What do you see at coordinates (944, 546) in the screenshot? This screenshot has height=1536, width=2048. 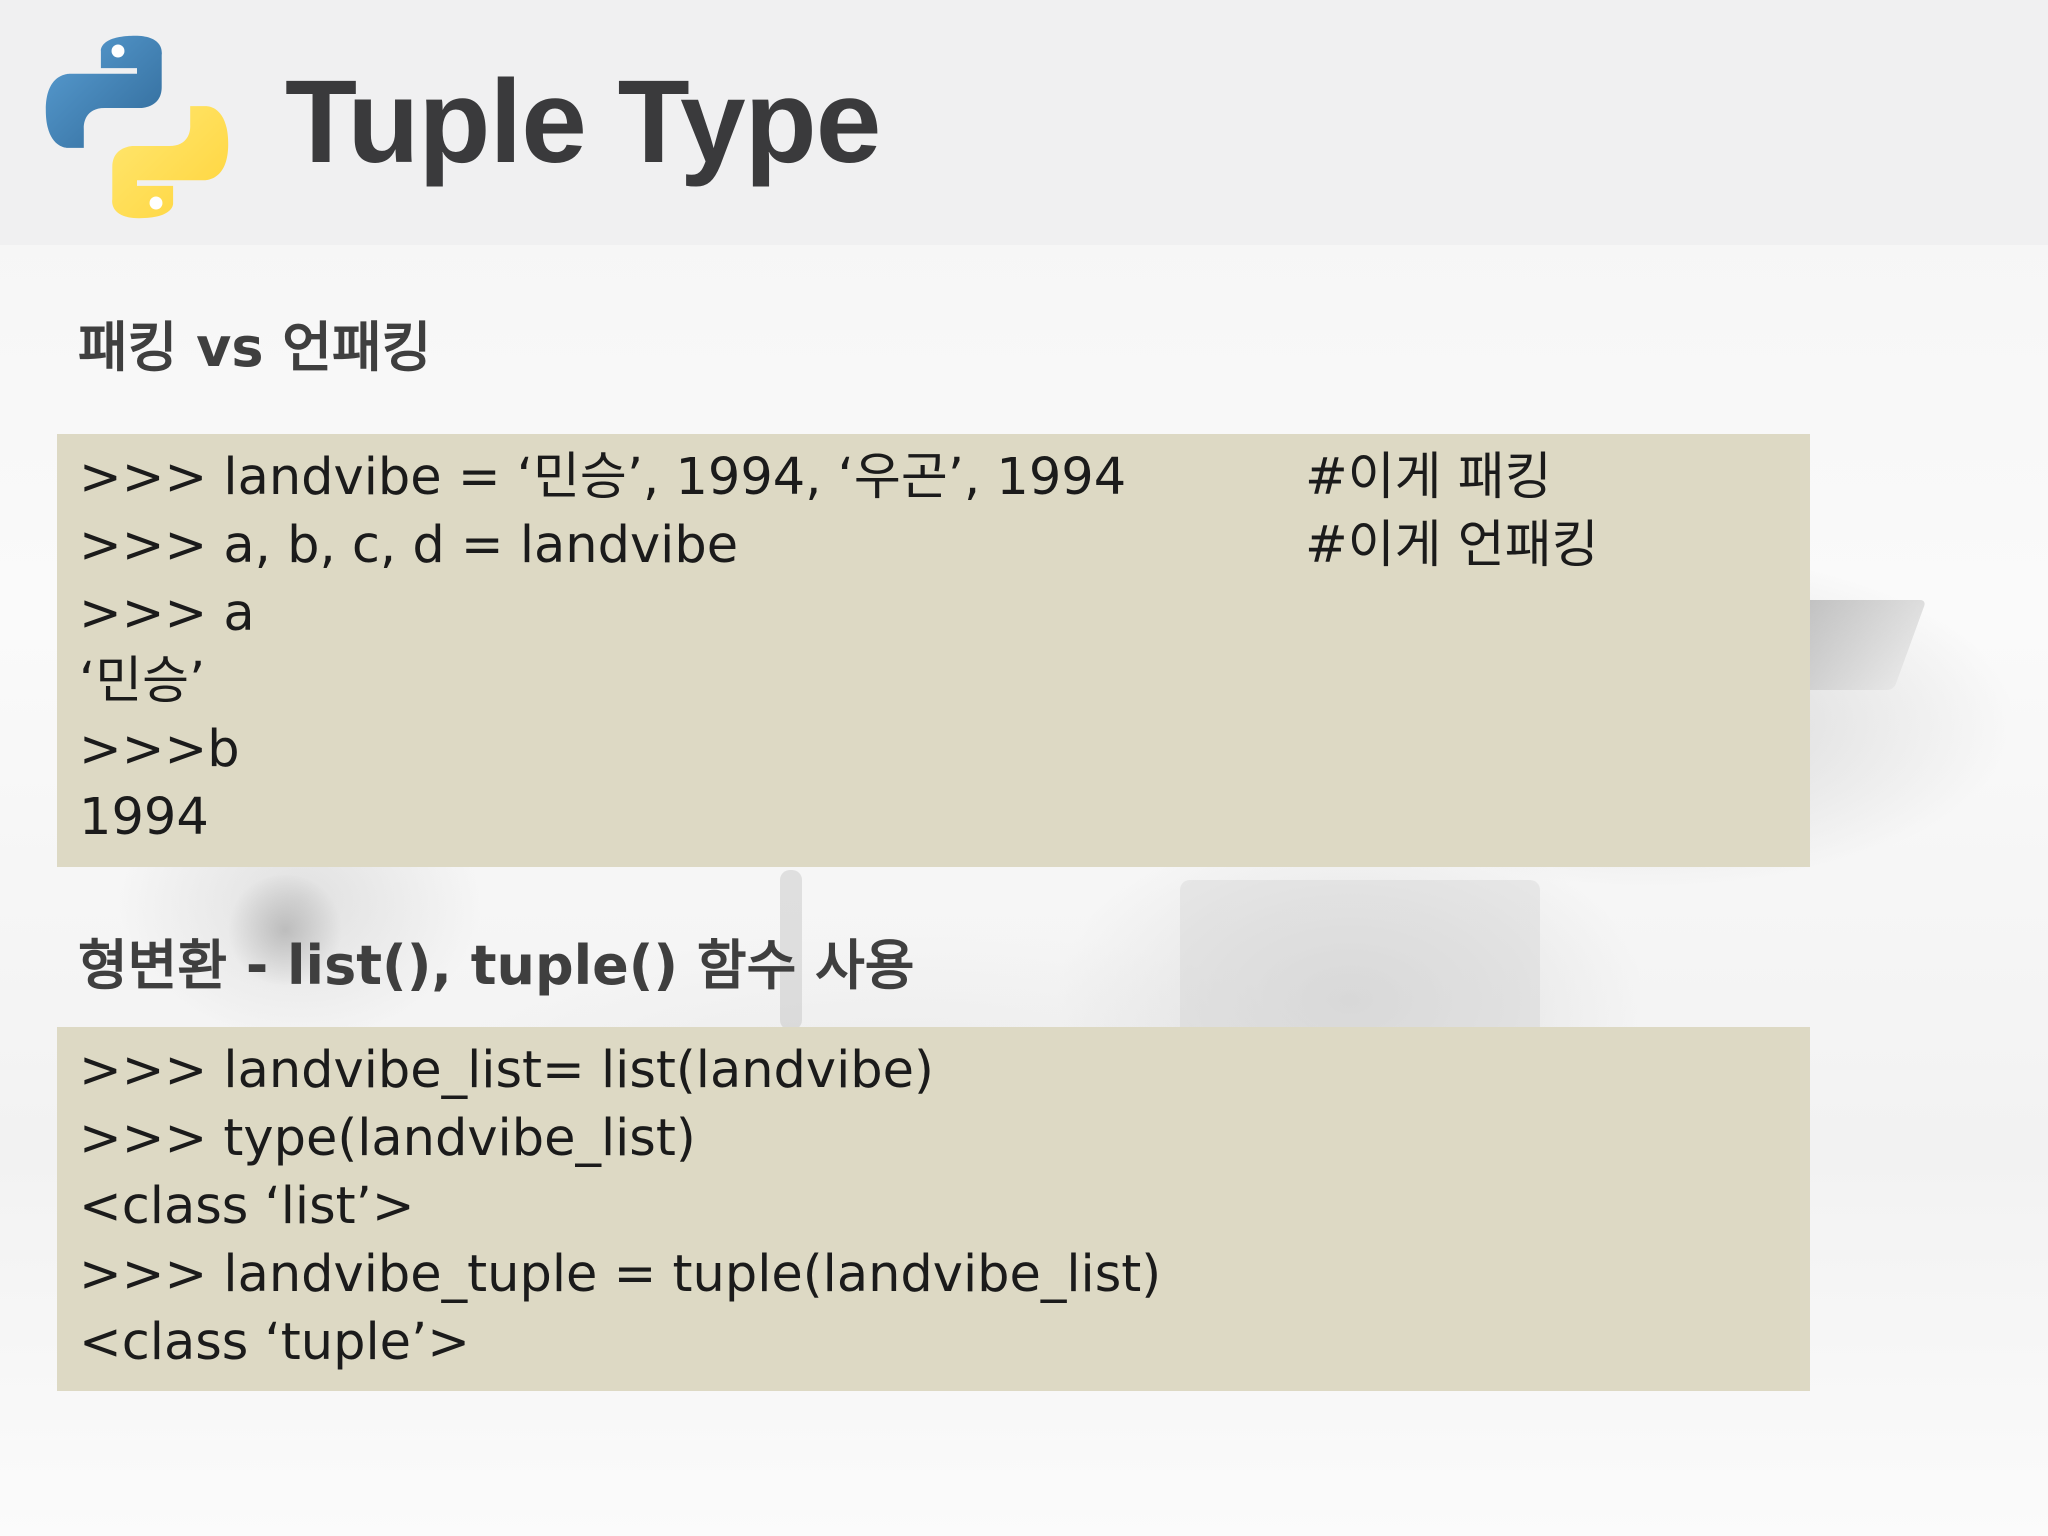 I see `code-line: >>> a, b, c, d = landvibe #이게 언패킹` at bounding box center [944, 546].